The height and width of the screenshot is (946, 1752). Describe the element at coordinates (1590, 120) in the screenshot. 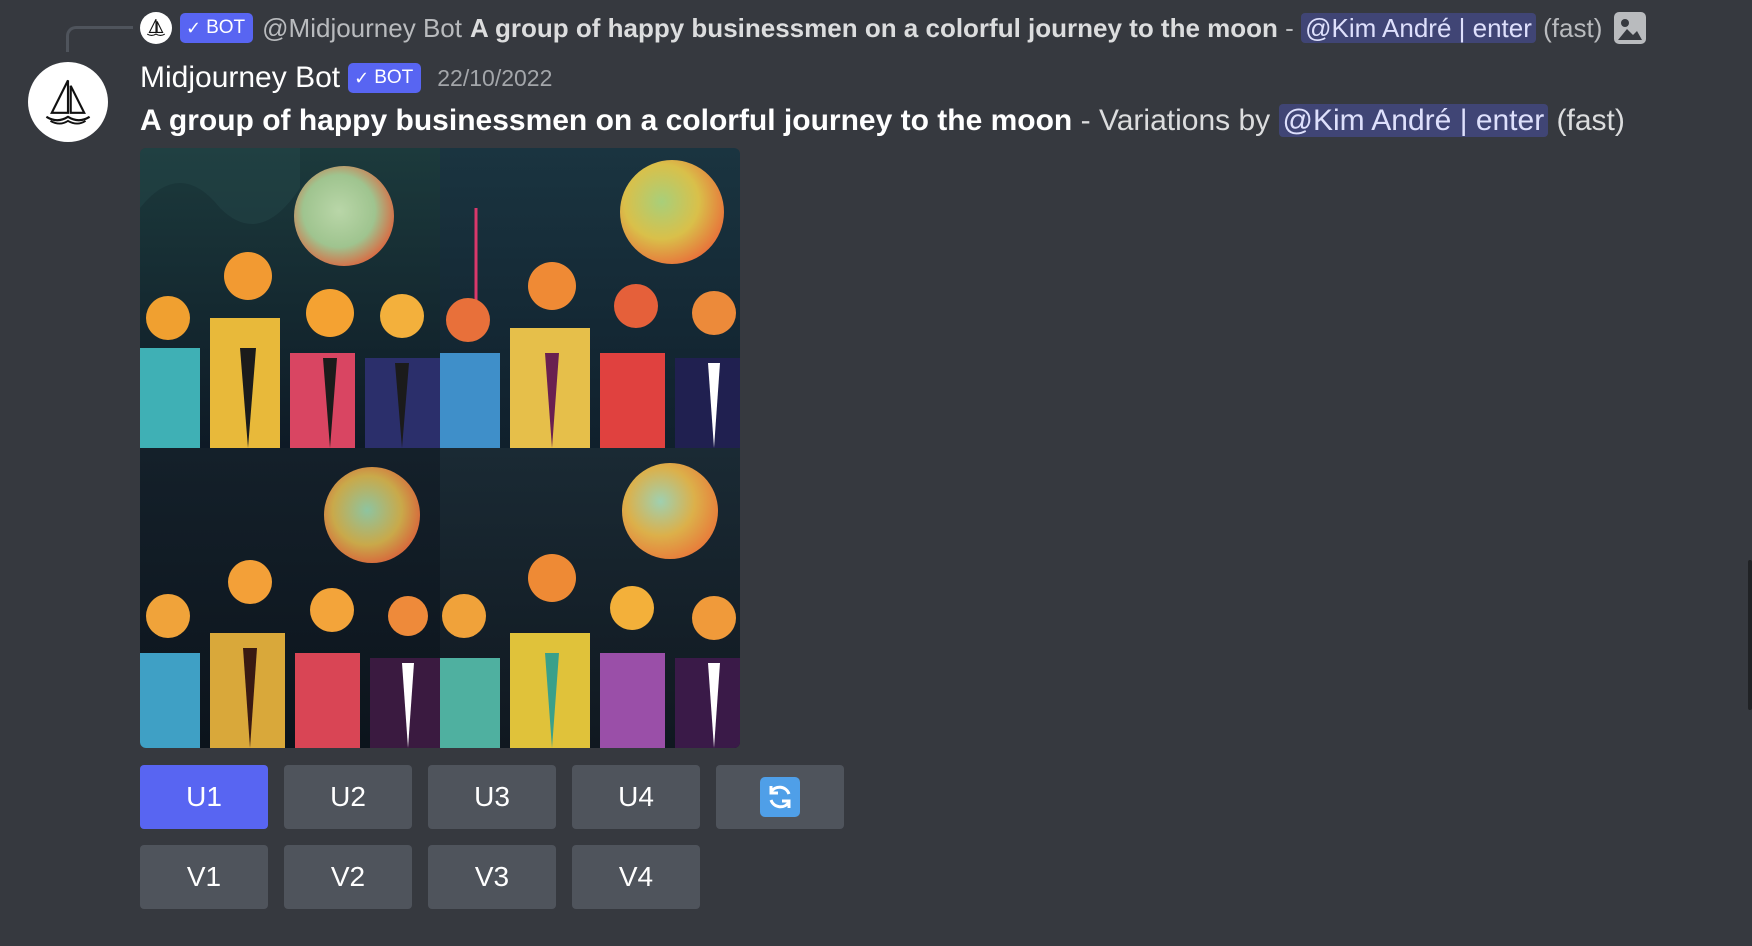

I see `message-speed: (fast)` at that location.